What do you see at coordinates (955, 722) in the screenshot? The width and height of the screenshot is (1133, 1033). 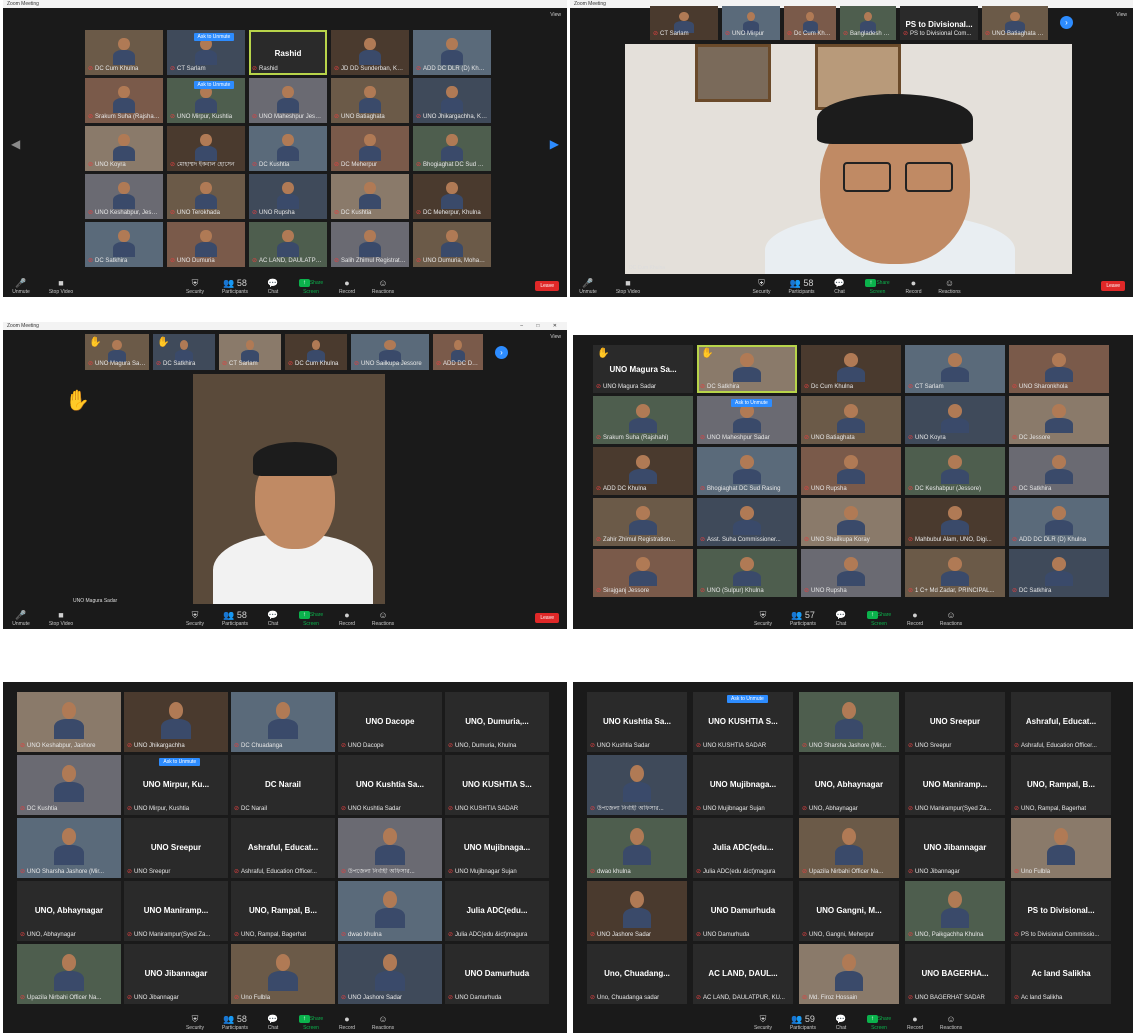 I see `participant-tile: UNO Sreepur ⊘ UNO Sreepur` at bounding box center [955, 722].